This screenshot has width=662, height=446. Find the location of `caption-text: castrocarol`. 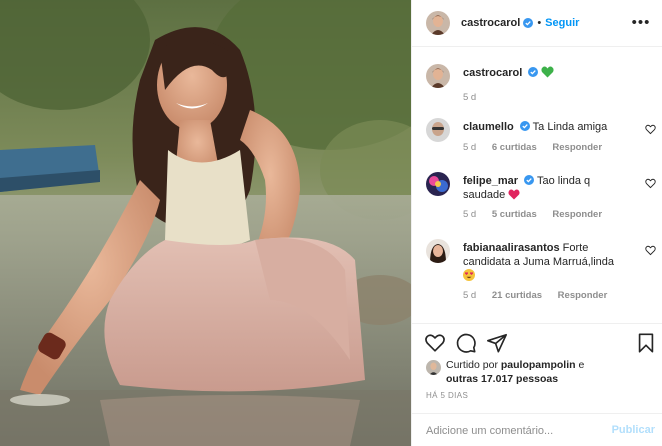

caption-text: castrocarol is located at coordinates (548, 73).